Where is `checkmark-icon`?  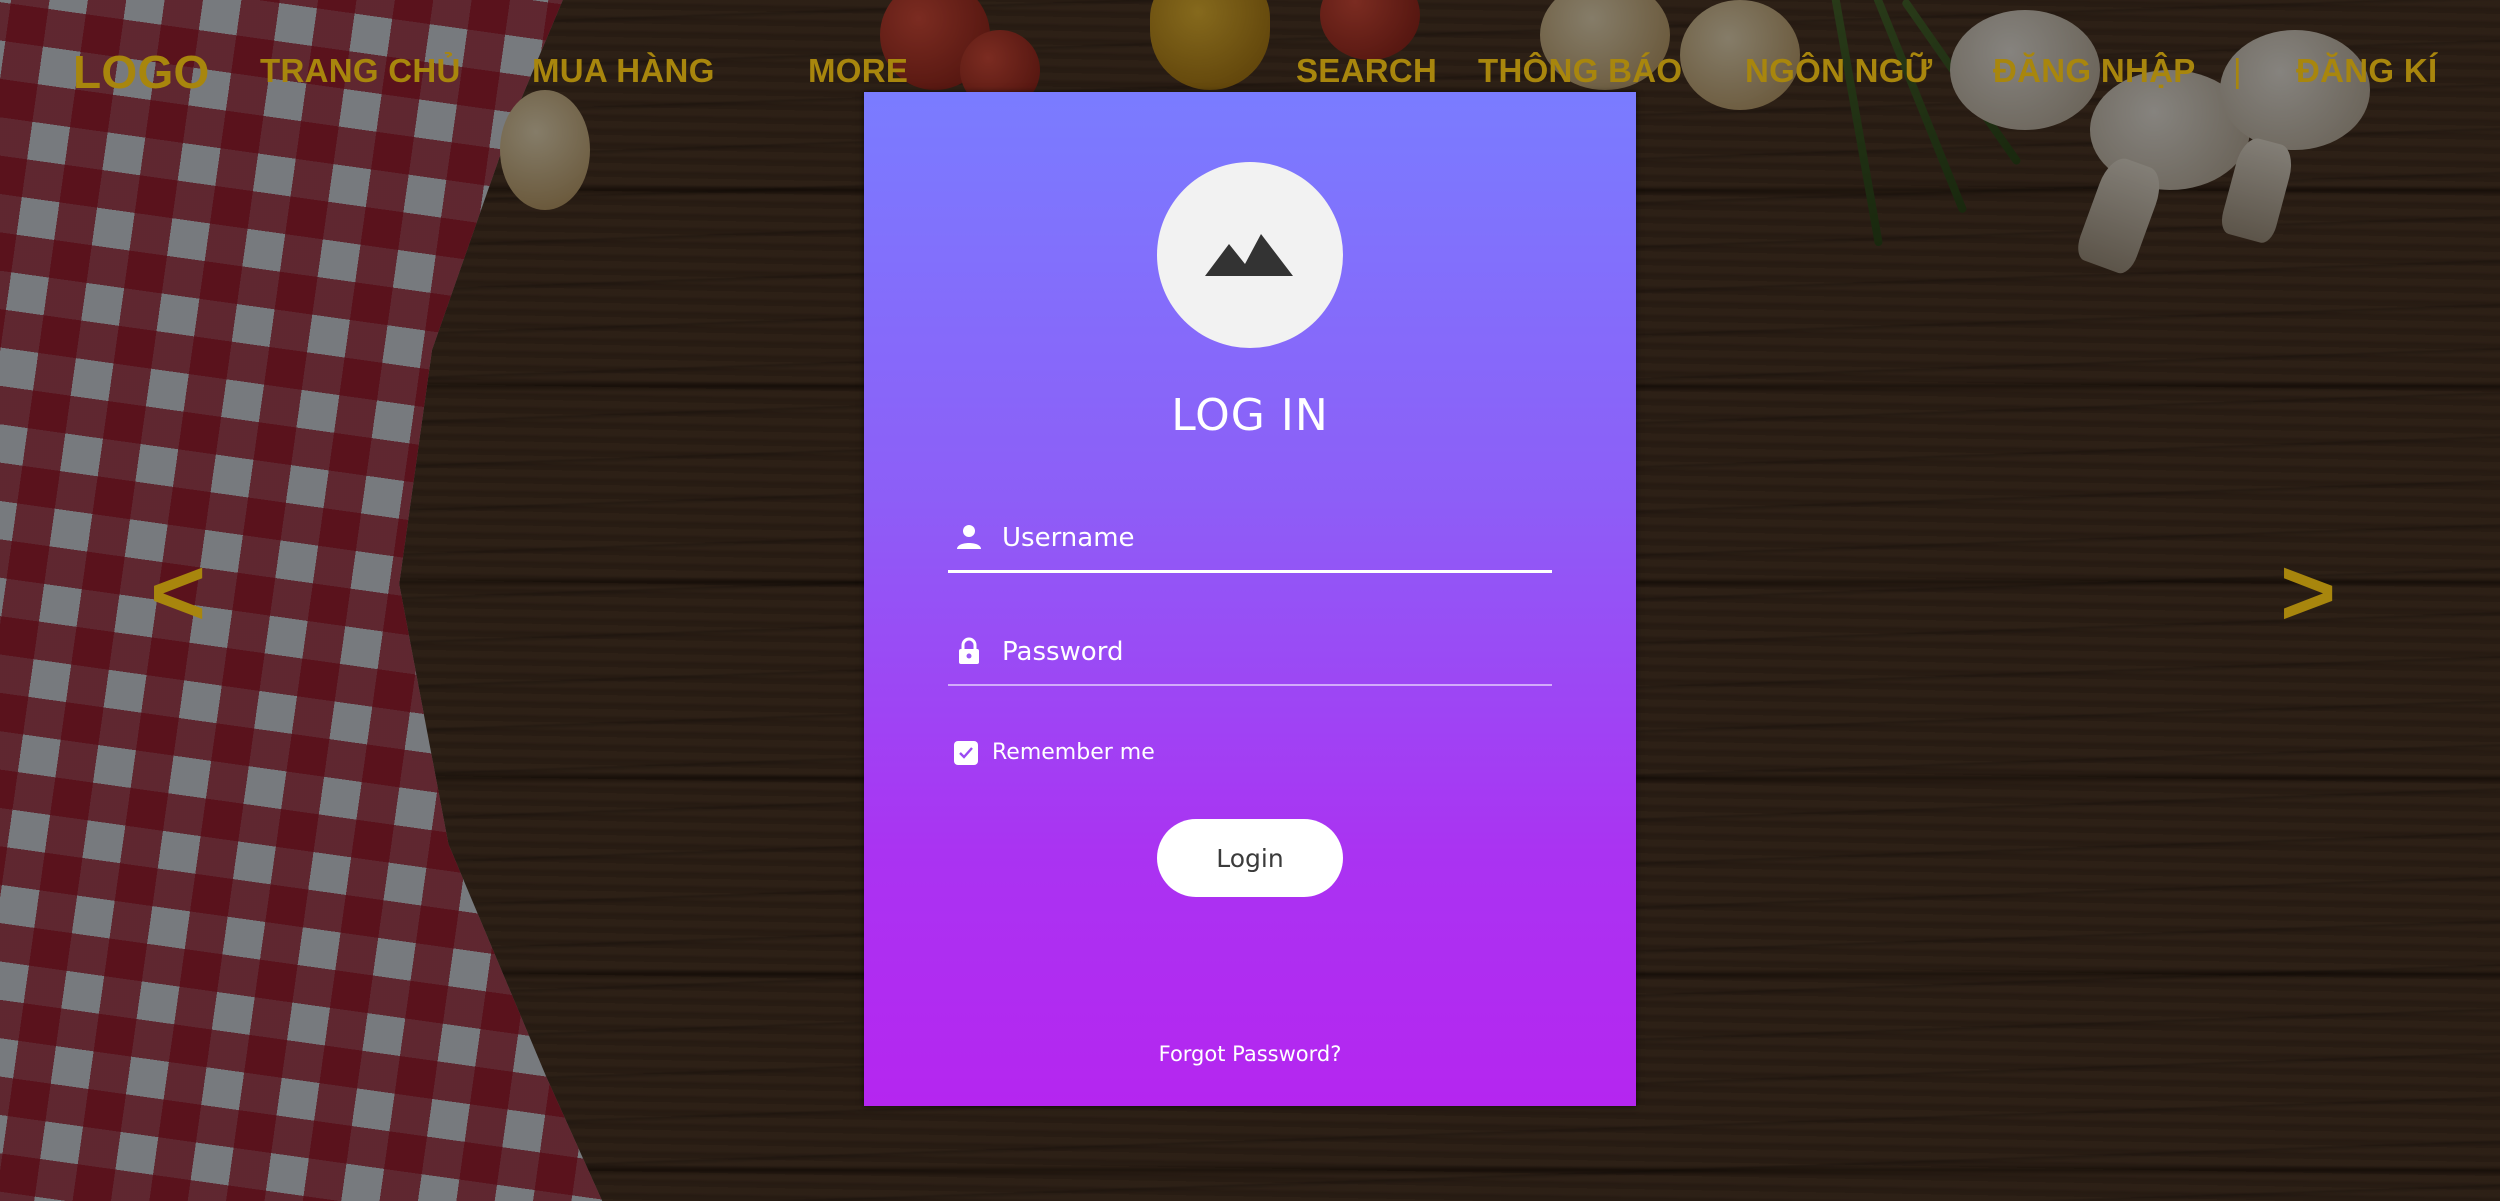 checkmark-icon is located at coordinates (966, 752).